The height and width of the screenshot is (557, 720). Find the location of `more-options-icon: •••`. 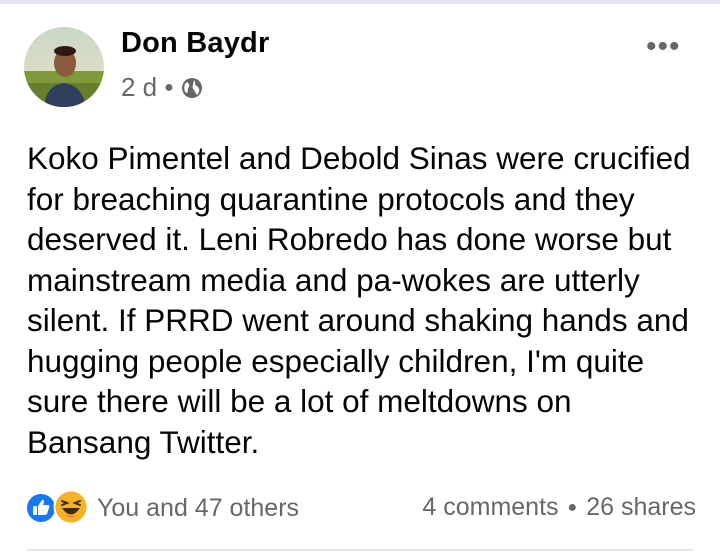

more-options-icon: ••• is located at coordinates (663, 47).